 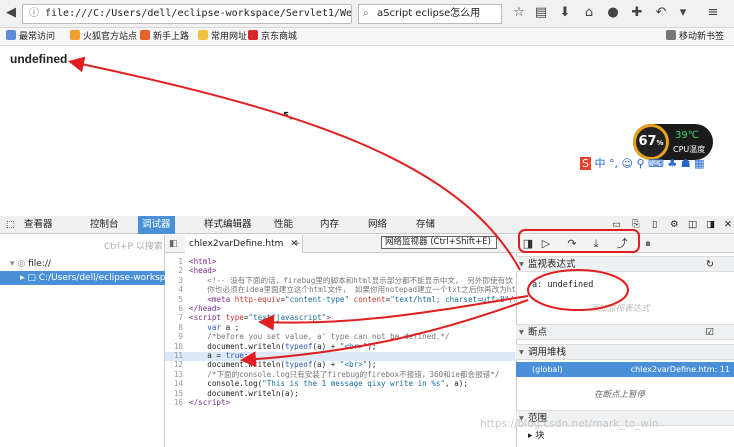 I want to click on code-line: 11 a = true;, so click(x=340, y=356).